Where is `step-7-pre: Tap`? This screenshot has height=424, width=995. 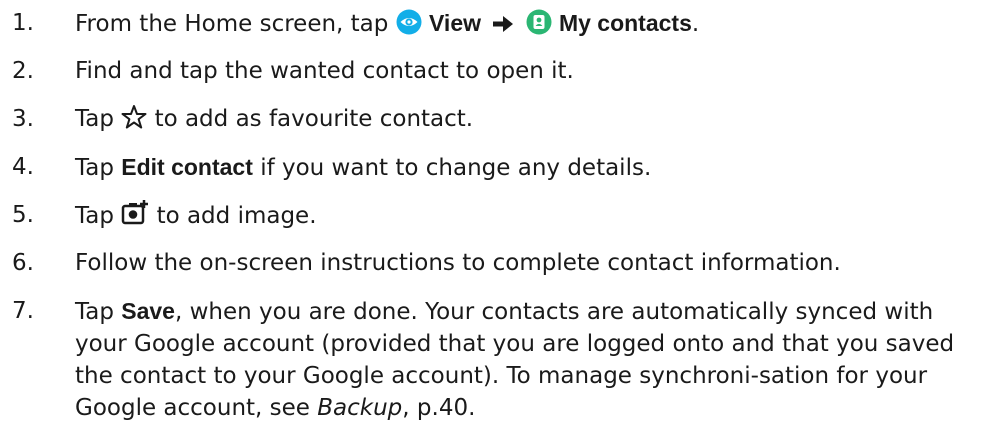
step-7-pre: Tap is located at coordinates (94, 312).